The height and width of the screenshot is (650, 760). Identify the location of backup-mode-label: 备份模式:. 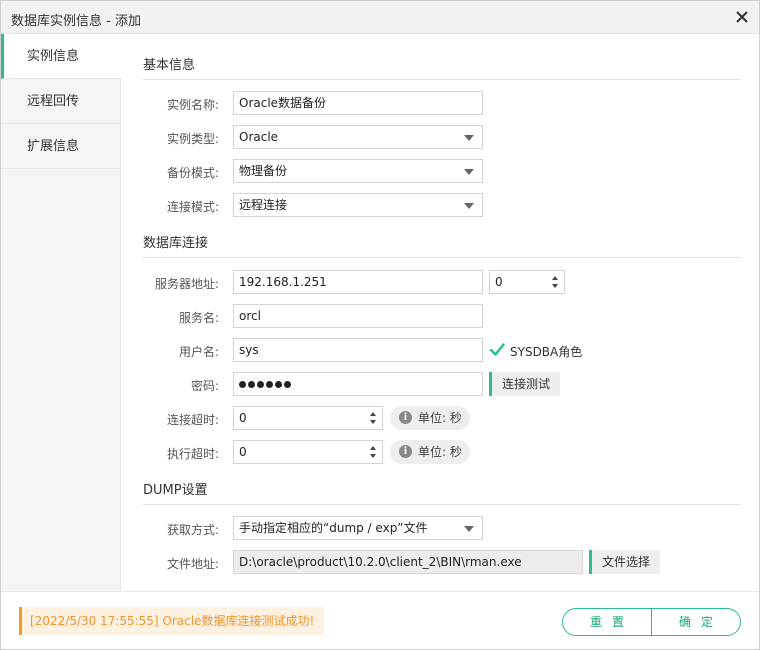
(192, 173).